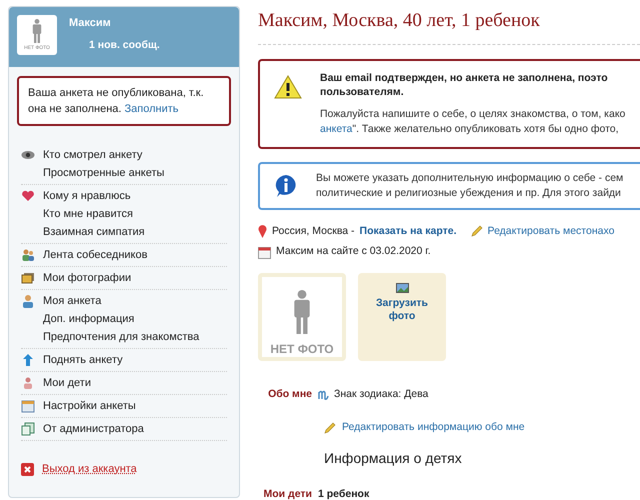  Describe the element at coordinates (28, 429) in the screenshot. I see `copy-icon` at that location.